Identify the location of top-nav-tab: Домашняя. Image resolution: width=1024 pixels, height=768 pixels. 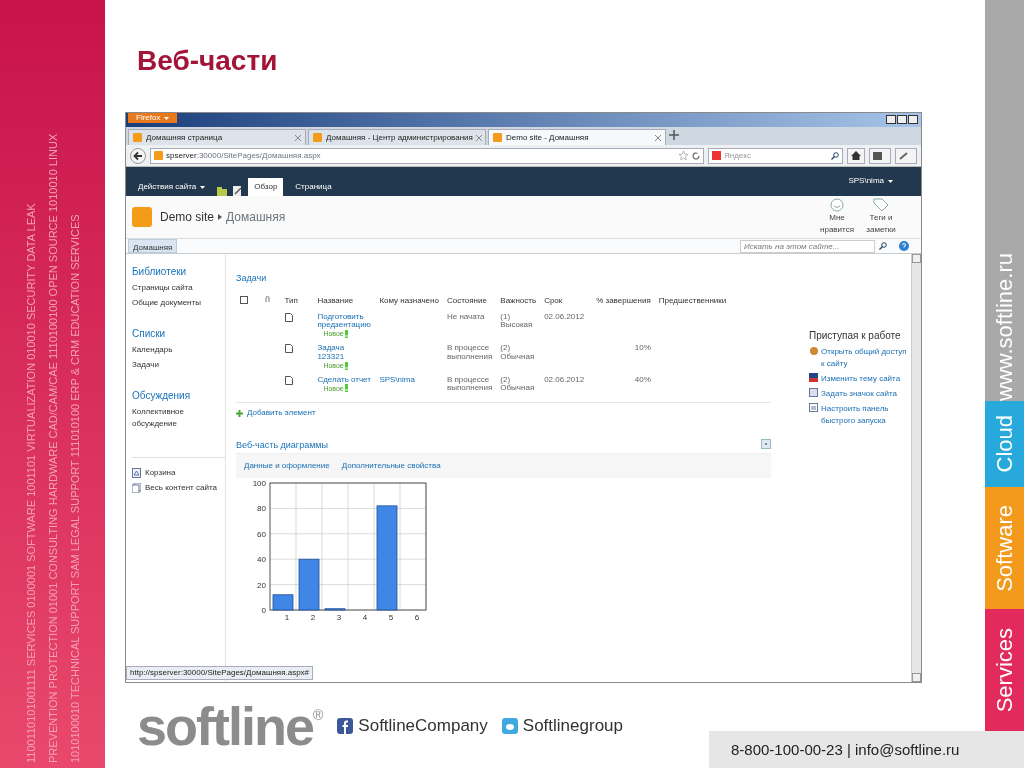
(153, 246).